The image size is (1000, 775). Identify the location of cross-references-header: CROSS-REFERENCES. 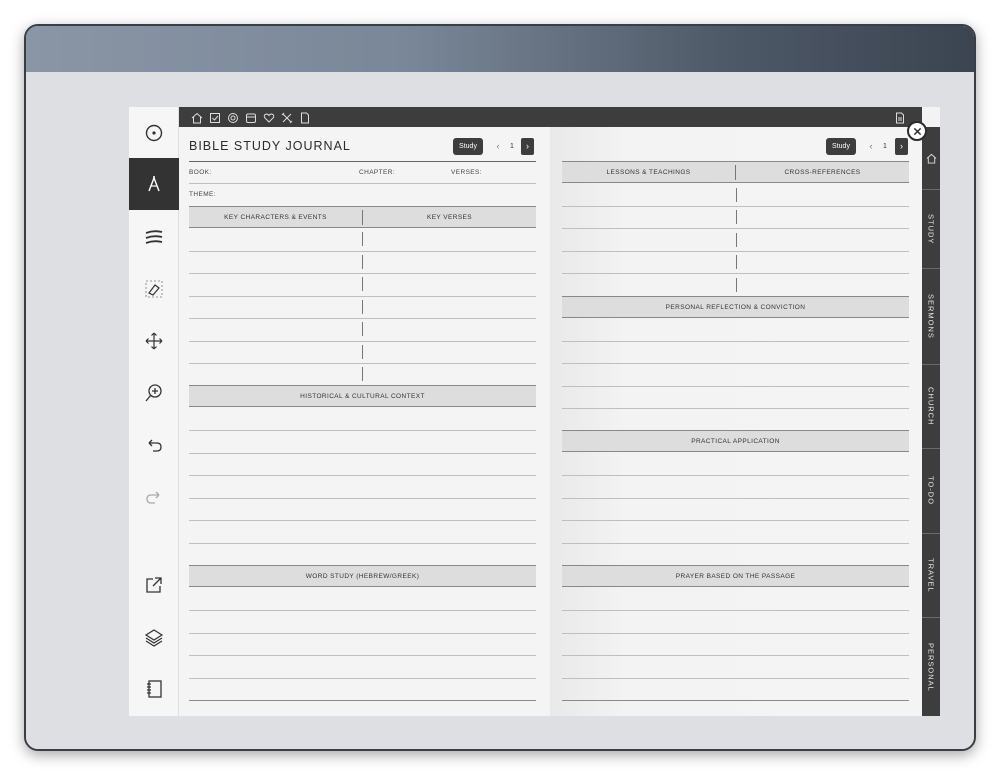
(822, 172).